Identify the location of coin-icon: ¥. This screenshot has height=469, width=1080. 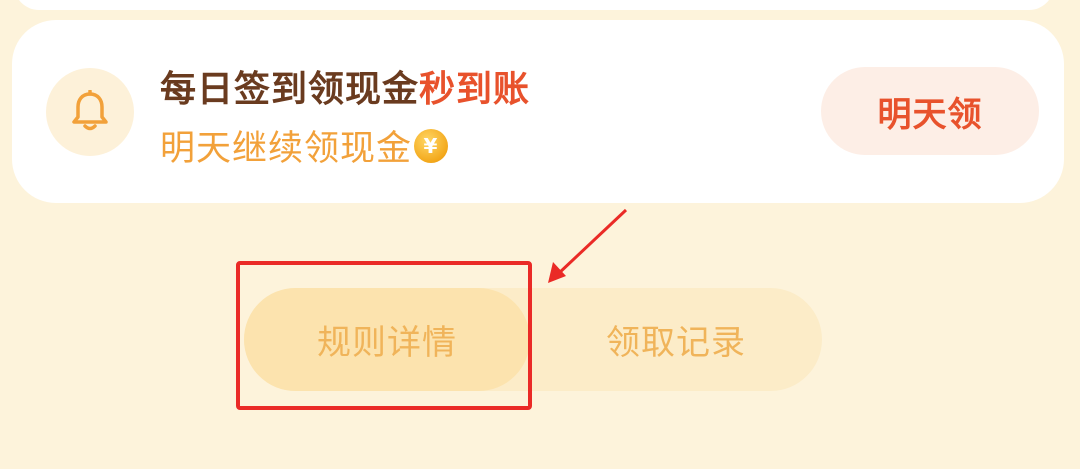
(431, 145).